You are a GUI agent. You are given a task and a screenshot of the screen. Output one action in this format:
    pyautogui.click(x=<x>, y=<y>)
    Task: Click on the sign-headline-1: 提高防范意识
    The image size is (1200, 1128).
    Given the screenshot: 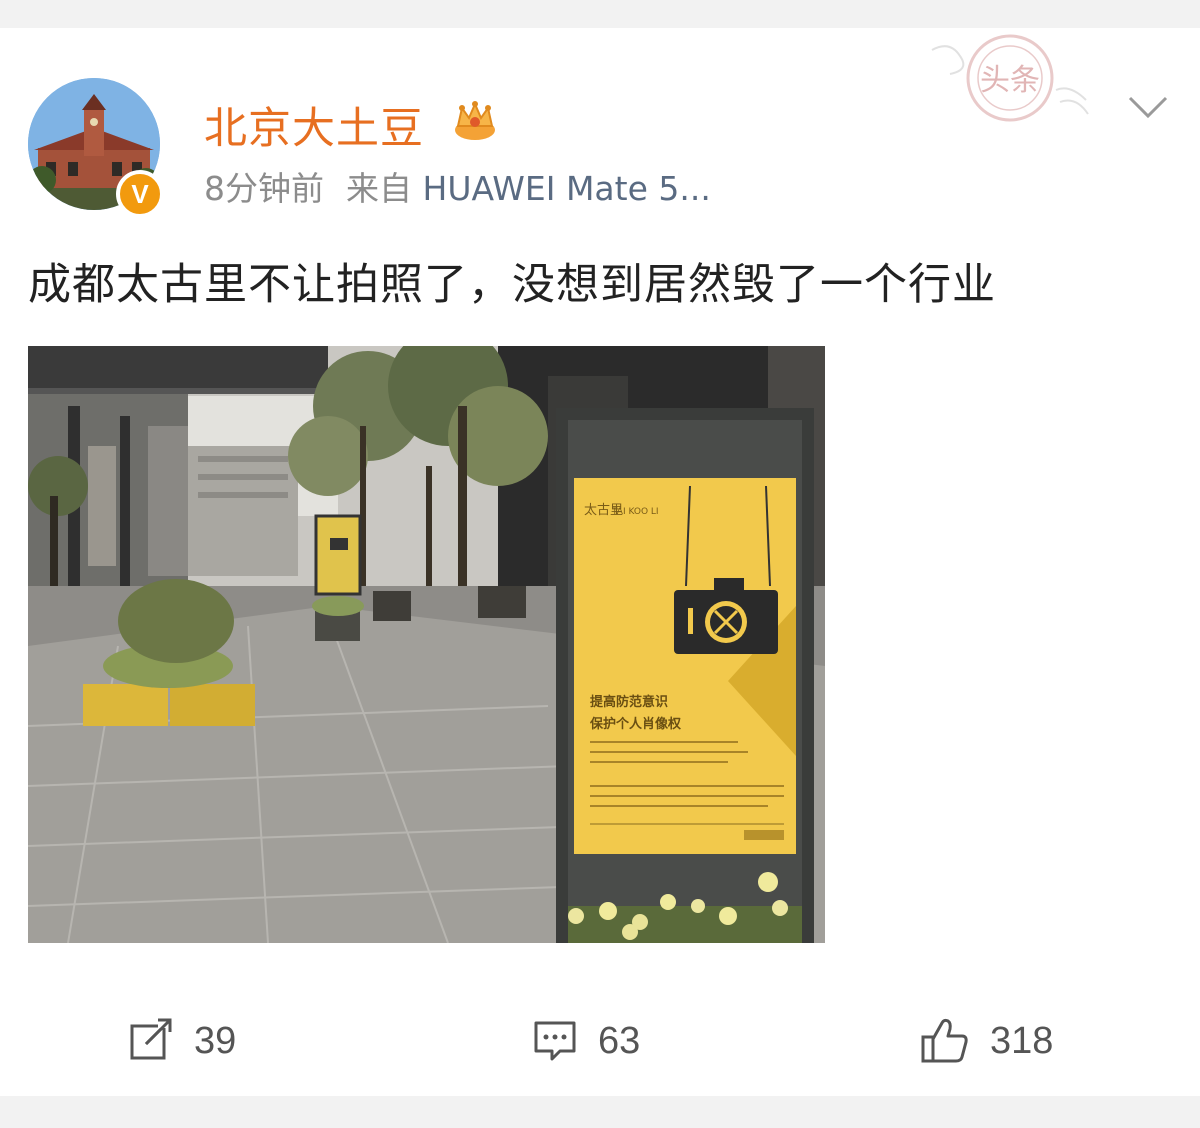 What is the action you would take?
    pyautogui.click(x=629, y=702)
    